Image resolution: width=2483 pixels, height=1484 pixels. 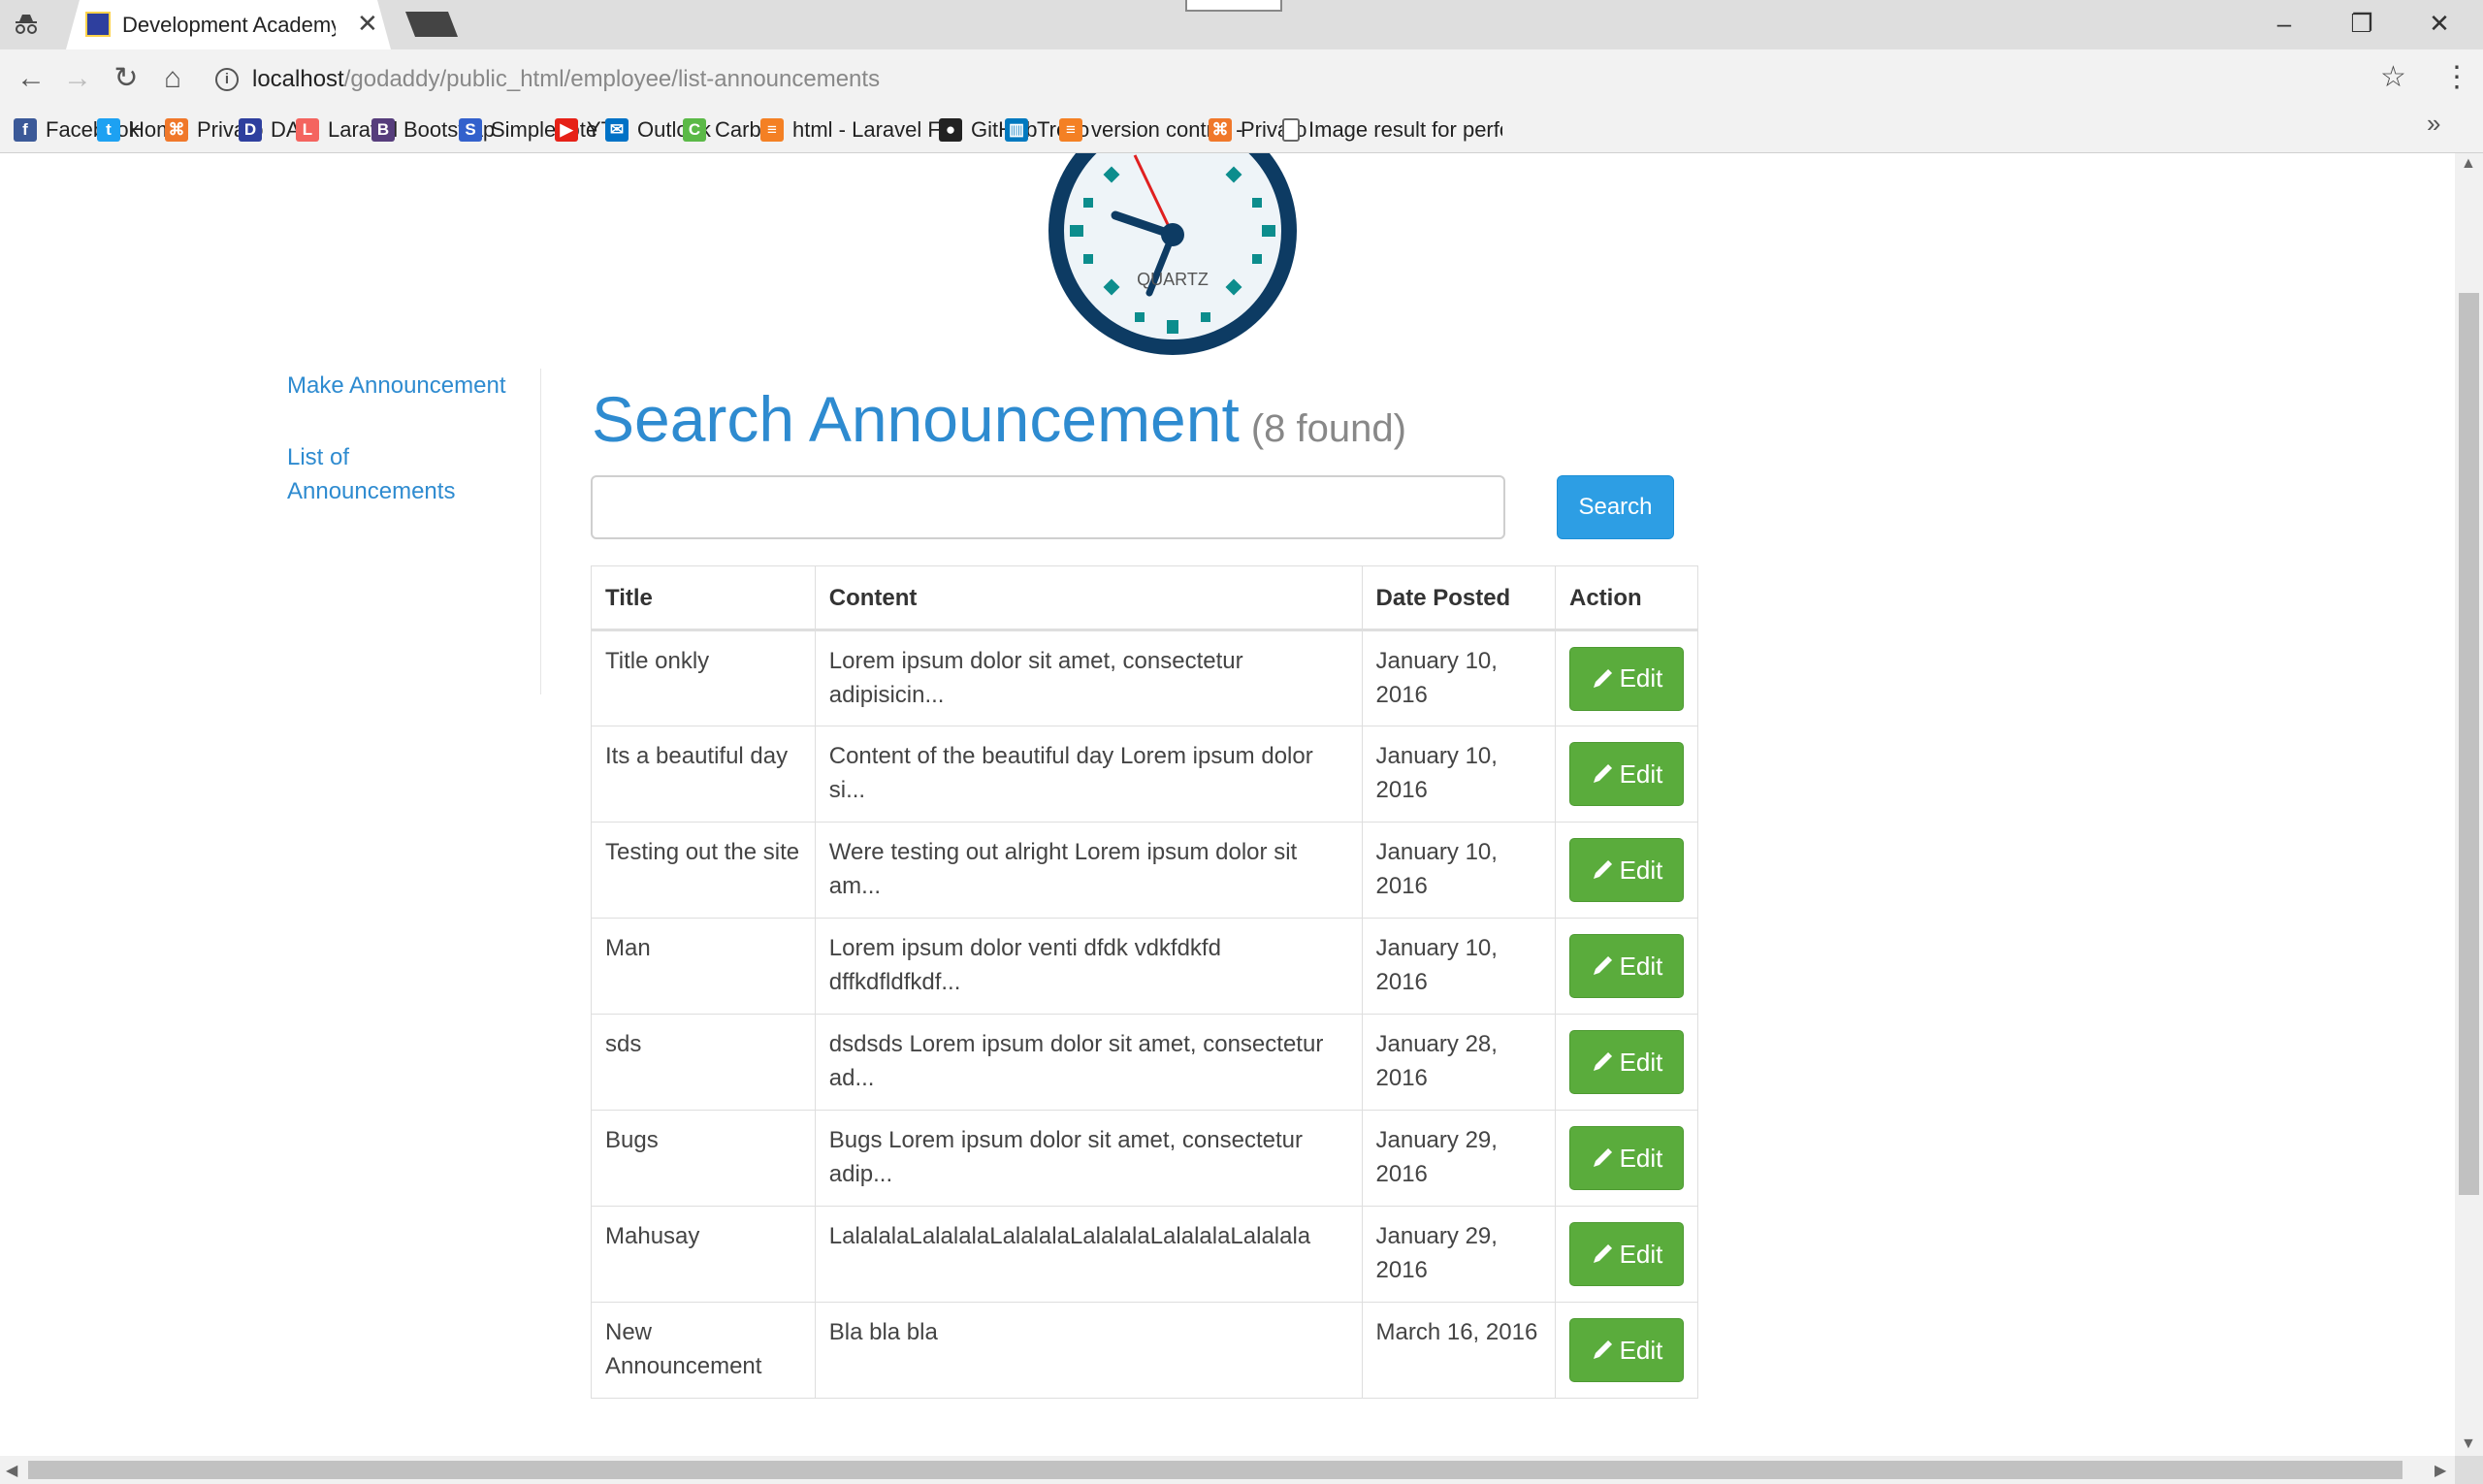 What do you see at coordinates (126, 78) in the screenshot?
I see `reload-icon: ↻` at bounding box center [126, 78].